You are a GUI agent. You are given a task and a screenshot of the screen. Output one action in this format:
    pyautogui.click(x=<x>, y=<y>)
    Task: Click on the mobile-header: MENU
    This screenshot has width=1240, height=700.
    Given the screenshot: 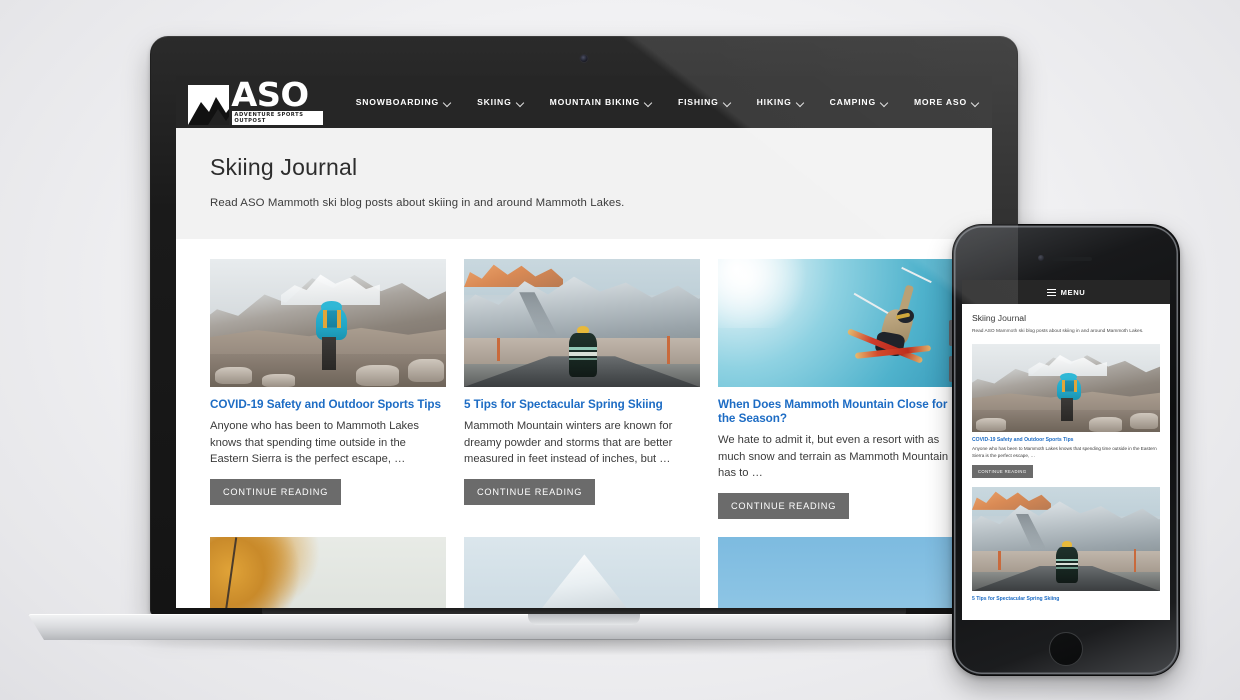 What is the action you would take?
    pyautogui.click(x=1066, y=292)
    